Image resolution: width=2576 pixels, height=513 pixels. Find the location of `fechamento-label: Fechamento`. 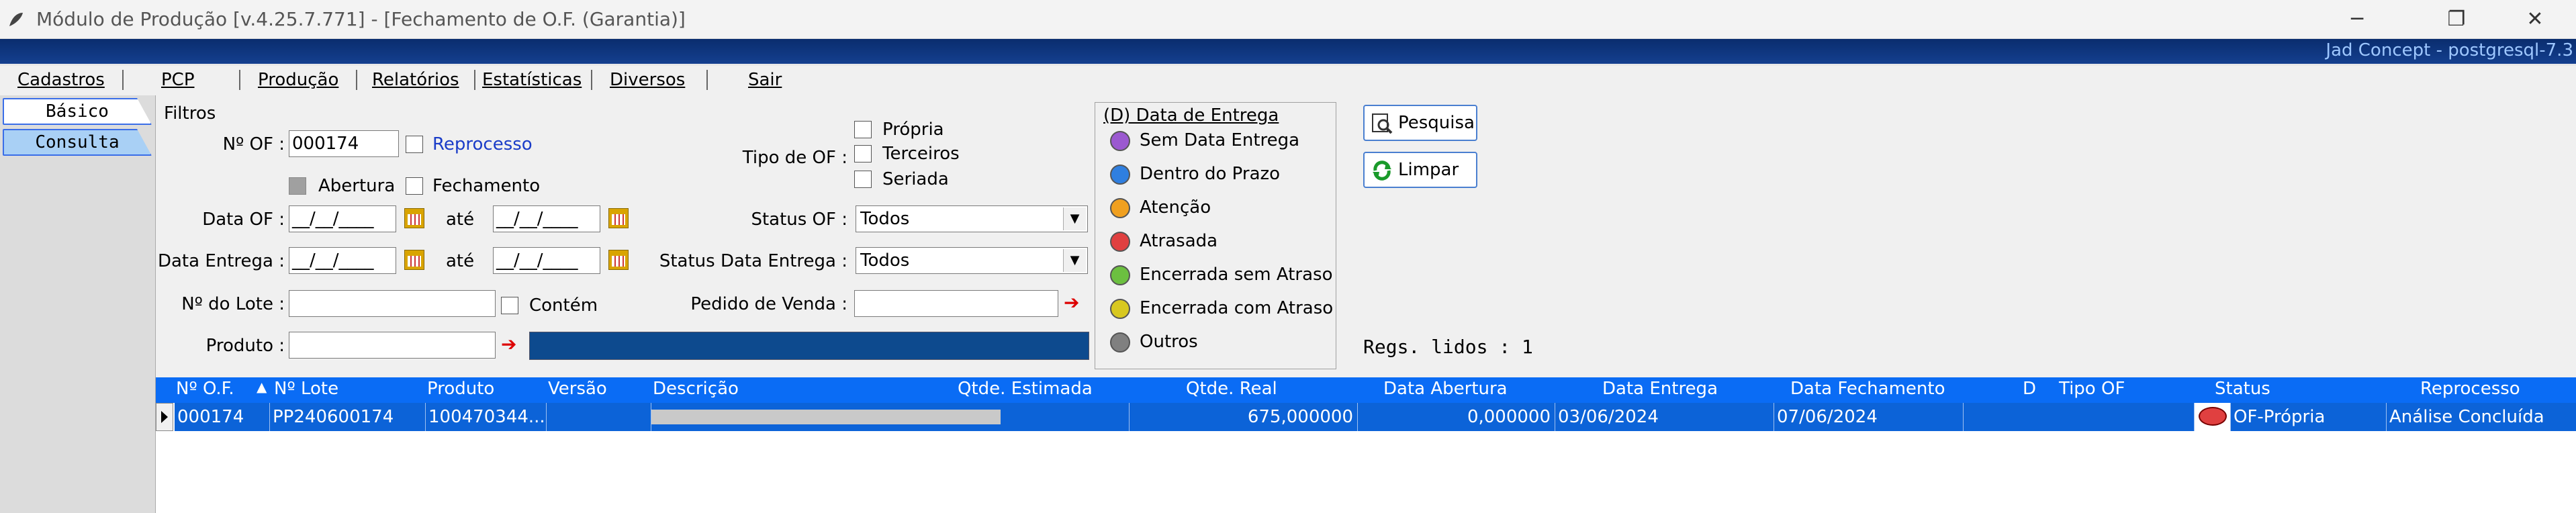

fechamento-label: Fechamento is located at coordinates (486, 186).